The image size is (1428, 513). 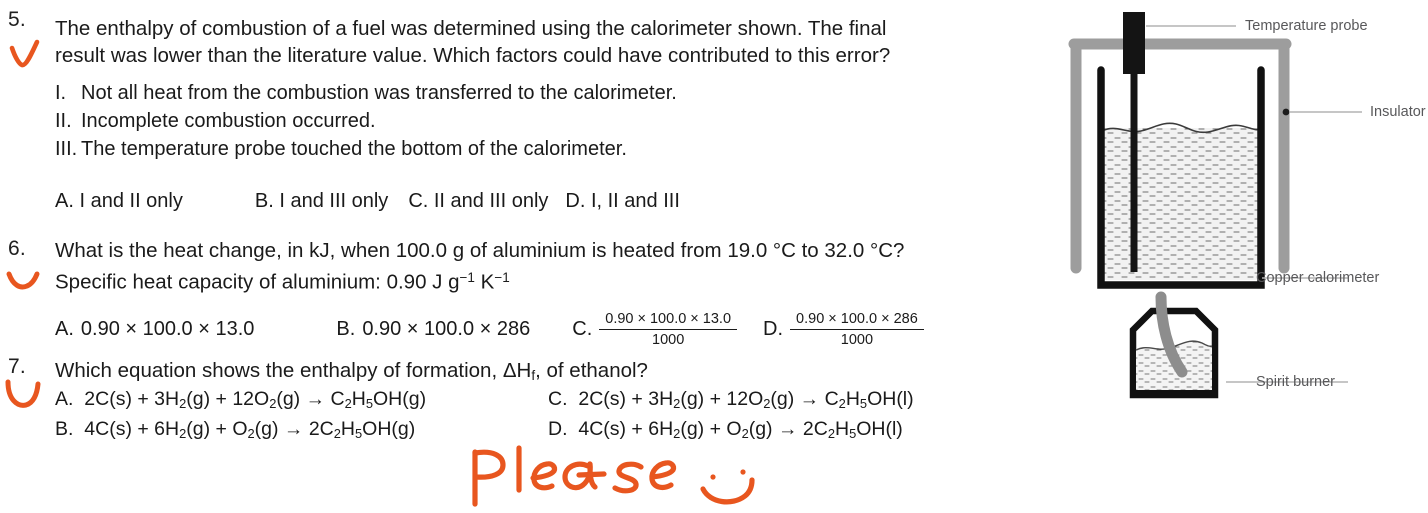 I want to click on equation-b-p1: 4C(s) + 6H, so click(x=132, y=429).